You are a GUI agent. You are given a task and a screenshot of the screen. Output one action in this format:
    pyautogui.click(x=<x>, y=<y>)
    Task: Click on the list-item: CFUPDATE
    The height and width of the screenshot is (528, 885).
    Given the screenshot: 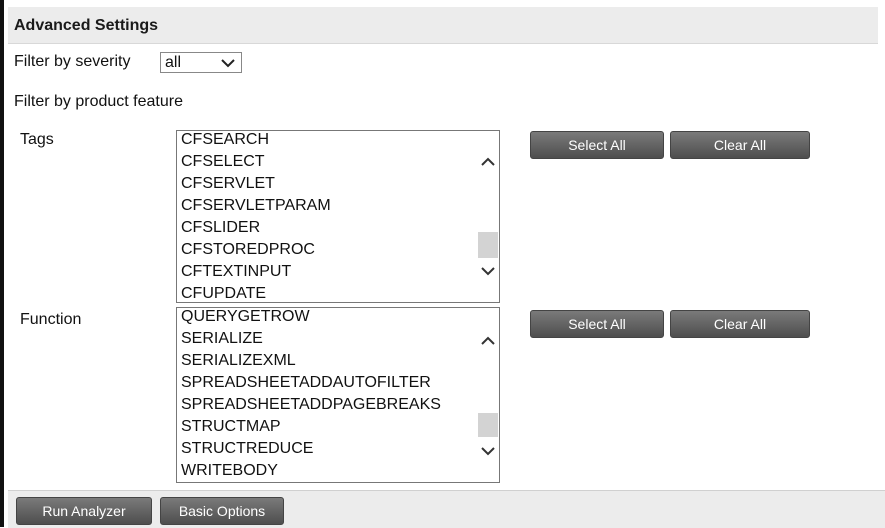 What is the action you would take?
    pyautogui.click(x=256, y=292)
    